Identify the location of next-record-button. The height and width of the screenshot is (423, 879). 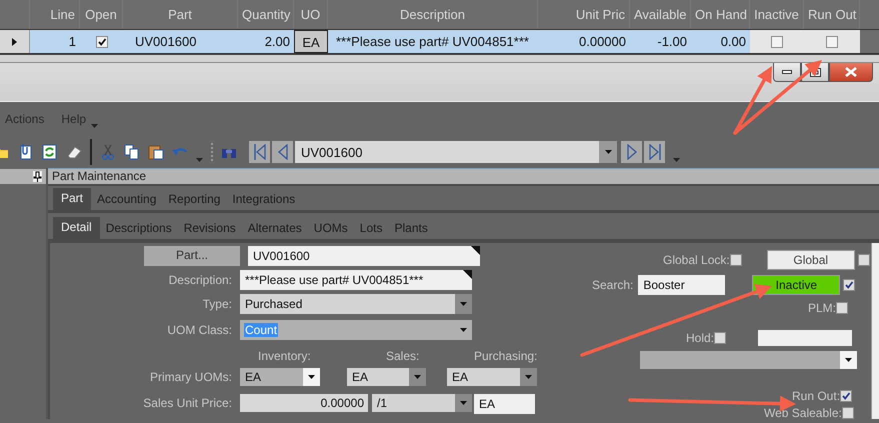
(631, 152).